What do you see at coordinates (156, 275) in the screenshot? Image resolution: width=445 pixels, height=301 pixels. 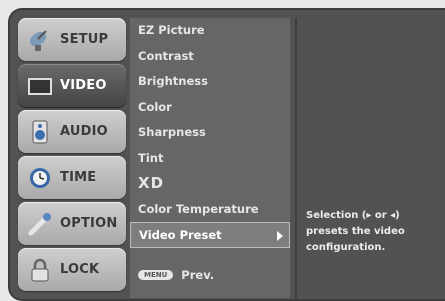 I see `menu-key-badge: MENU` at bounding box center [156, 275].